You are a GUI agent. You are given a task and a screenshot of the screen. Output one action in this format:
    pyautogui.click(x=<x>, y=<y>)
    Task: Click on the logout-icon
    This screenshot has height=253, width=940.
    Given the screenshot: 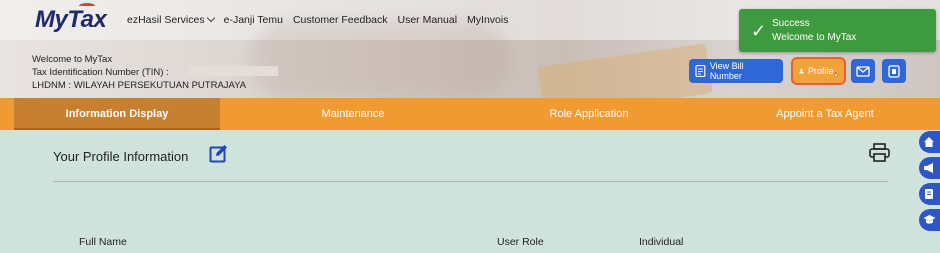 What is the action you would take?
    pyautogui.click(x=894, y=71)
    